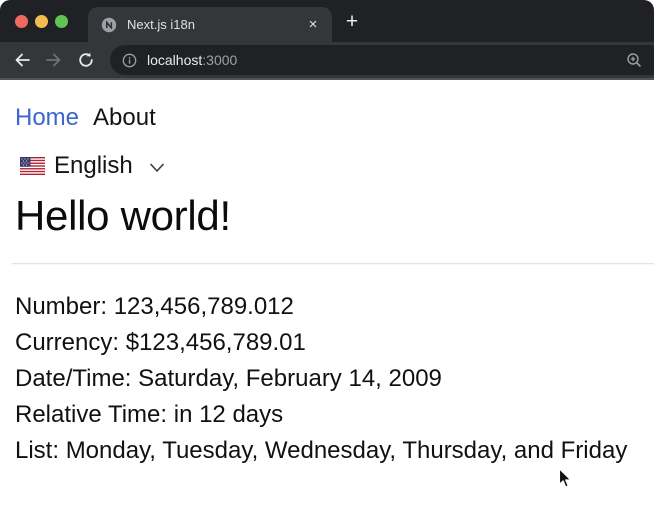  I want to click on new-tab-button: +, so click(352, 22).